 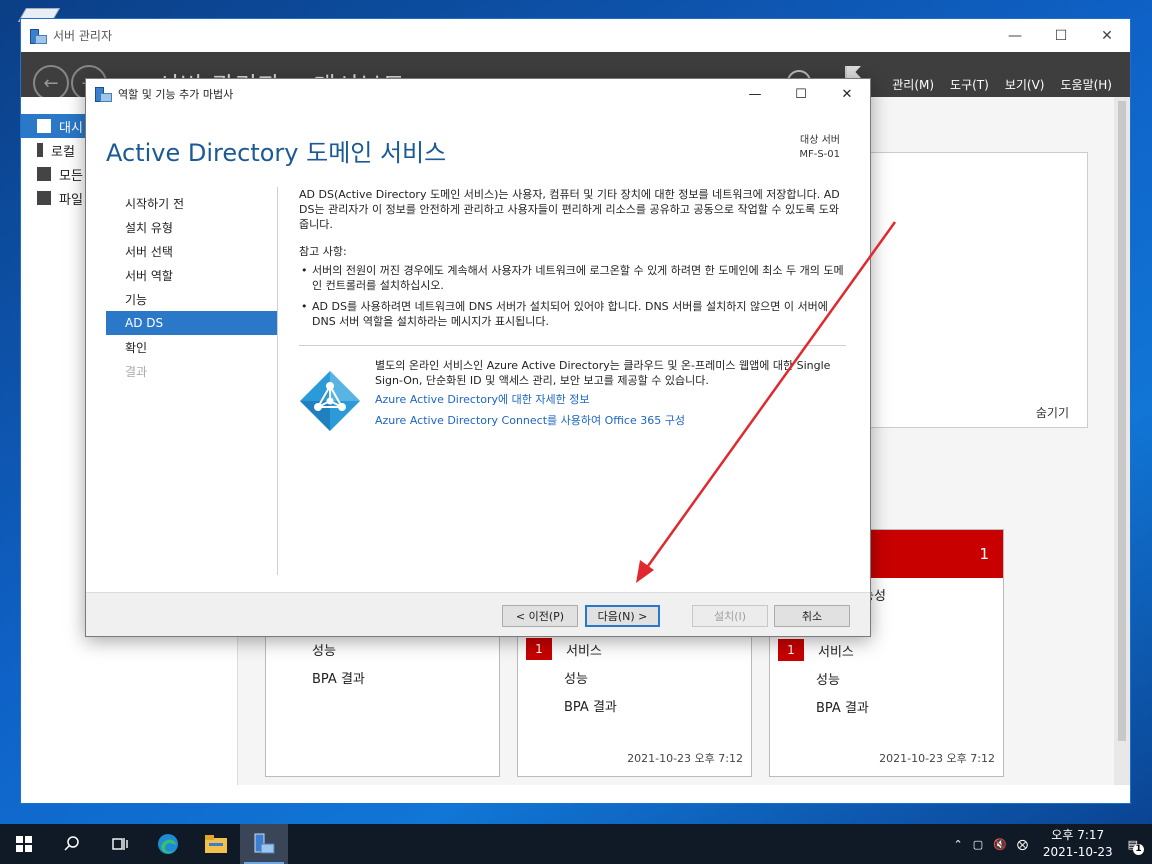 What do you see at coordinates (978, 844) in the screenshot?
I see `network-icon: ▢` at bounding box center [978, 844].